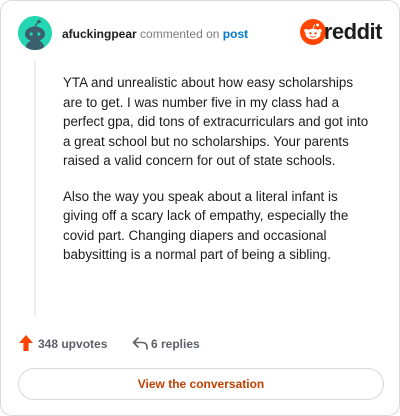 The image size is (400, 416). I want to click on action-text: commented on, so click(180, 34).